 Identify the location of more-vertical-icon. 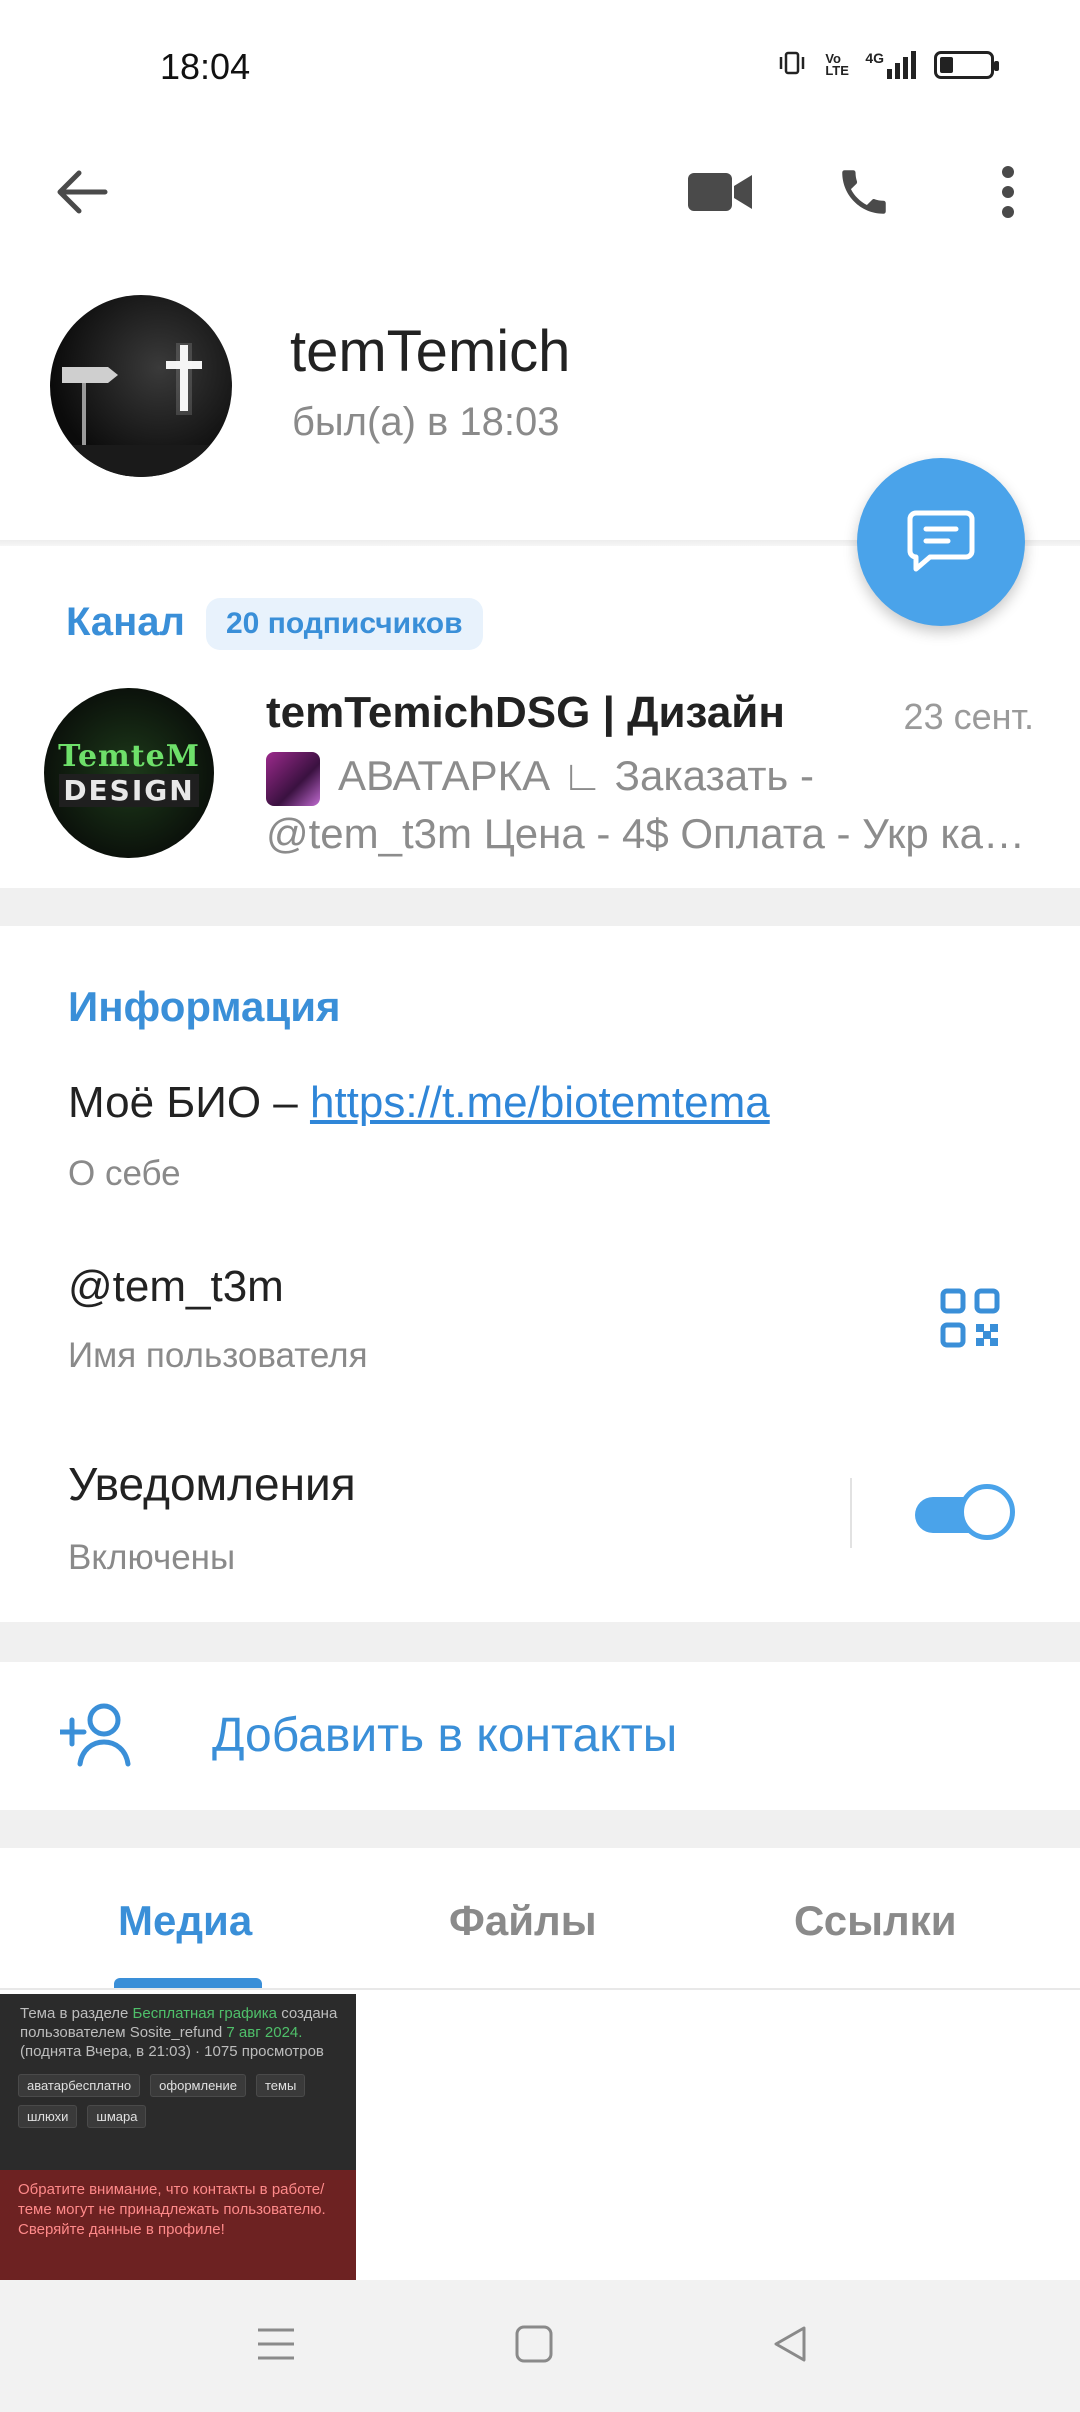
(1008, 192).